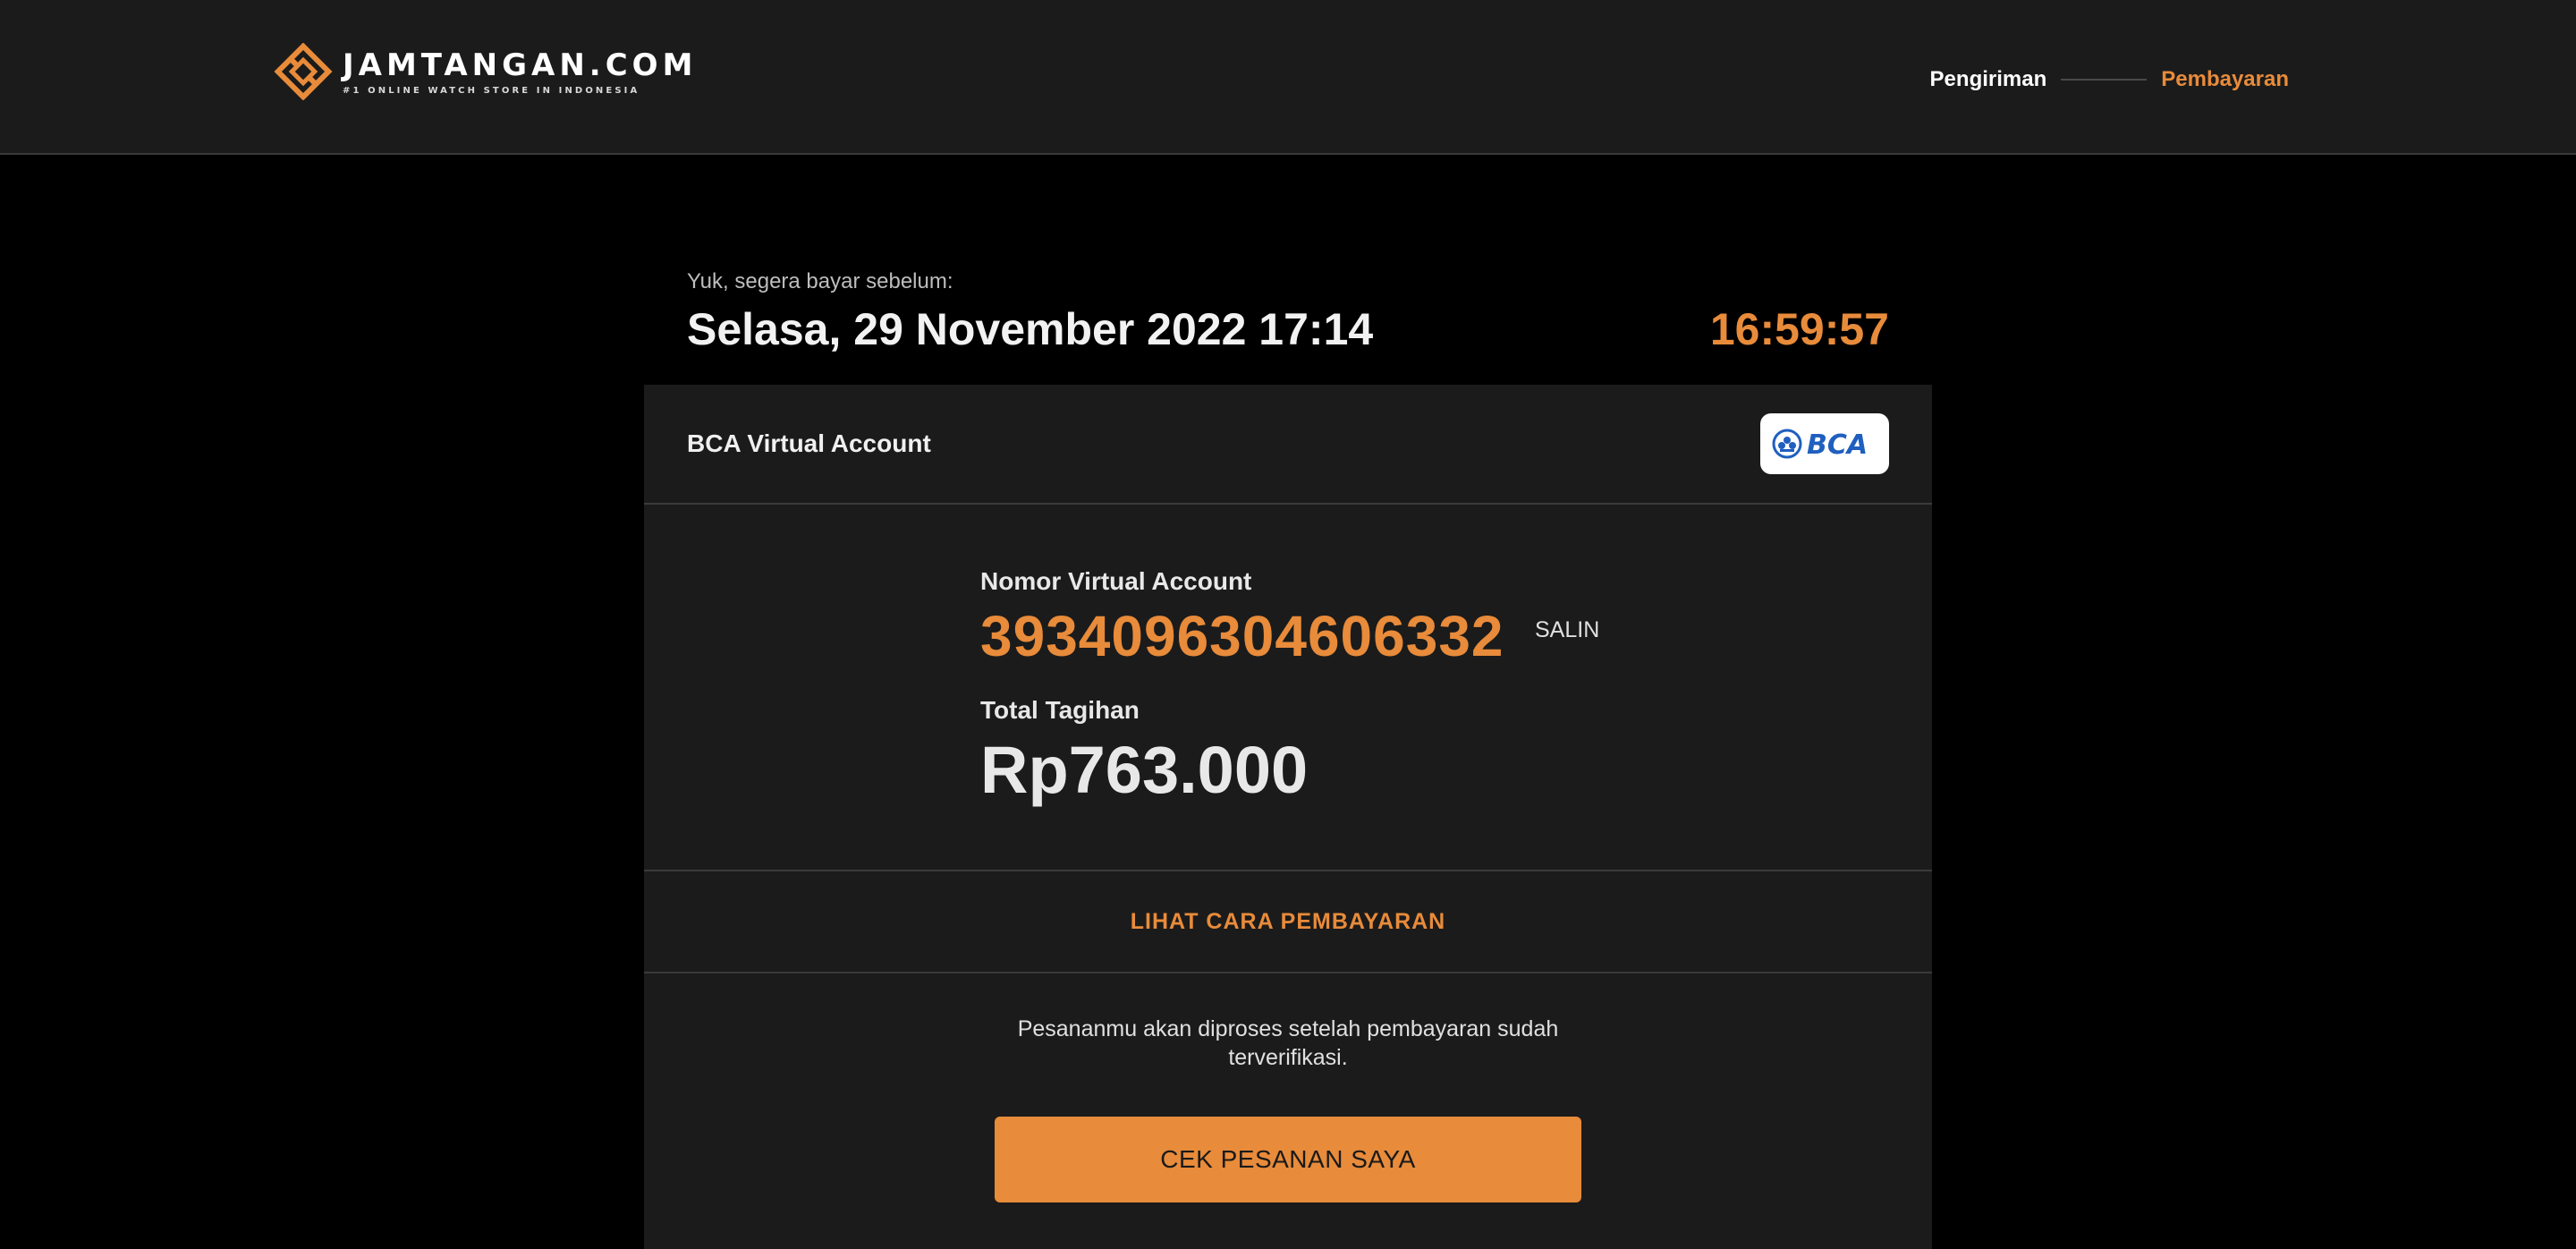 The width and height of the screenshot is (2576, 1249). What do you see at coordinates (1288, 445) in the screenshot?
I see `payment-method-row: BCA Virtual Account BCA` at bounding box center [1288, 445].